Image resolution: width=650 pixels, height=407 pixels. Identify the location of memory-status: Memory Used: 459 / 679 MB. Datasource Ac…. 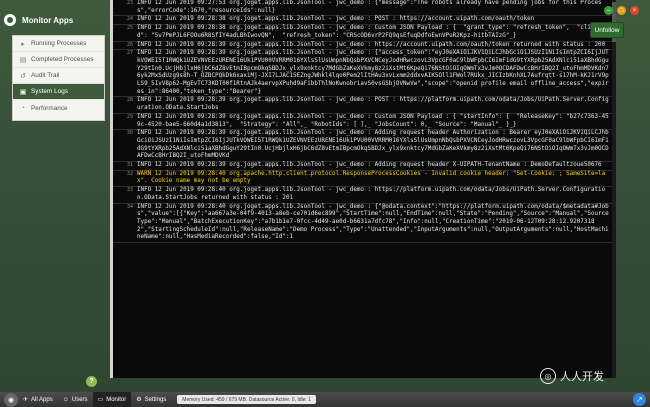
(246, 399).